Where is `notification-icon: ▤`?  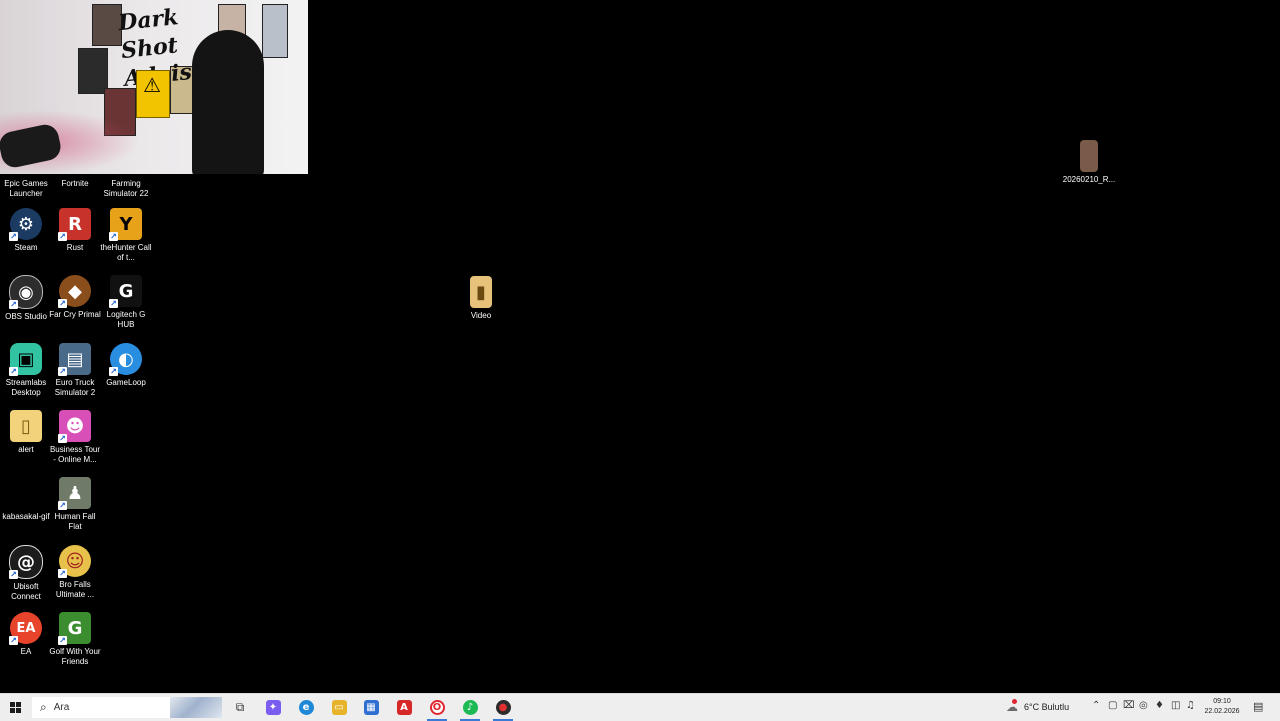
notification-icon: ▤ is located at coordinates (1258, 706).